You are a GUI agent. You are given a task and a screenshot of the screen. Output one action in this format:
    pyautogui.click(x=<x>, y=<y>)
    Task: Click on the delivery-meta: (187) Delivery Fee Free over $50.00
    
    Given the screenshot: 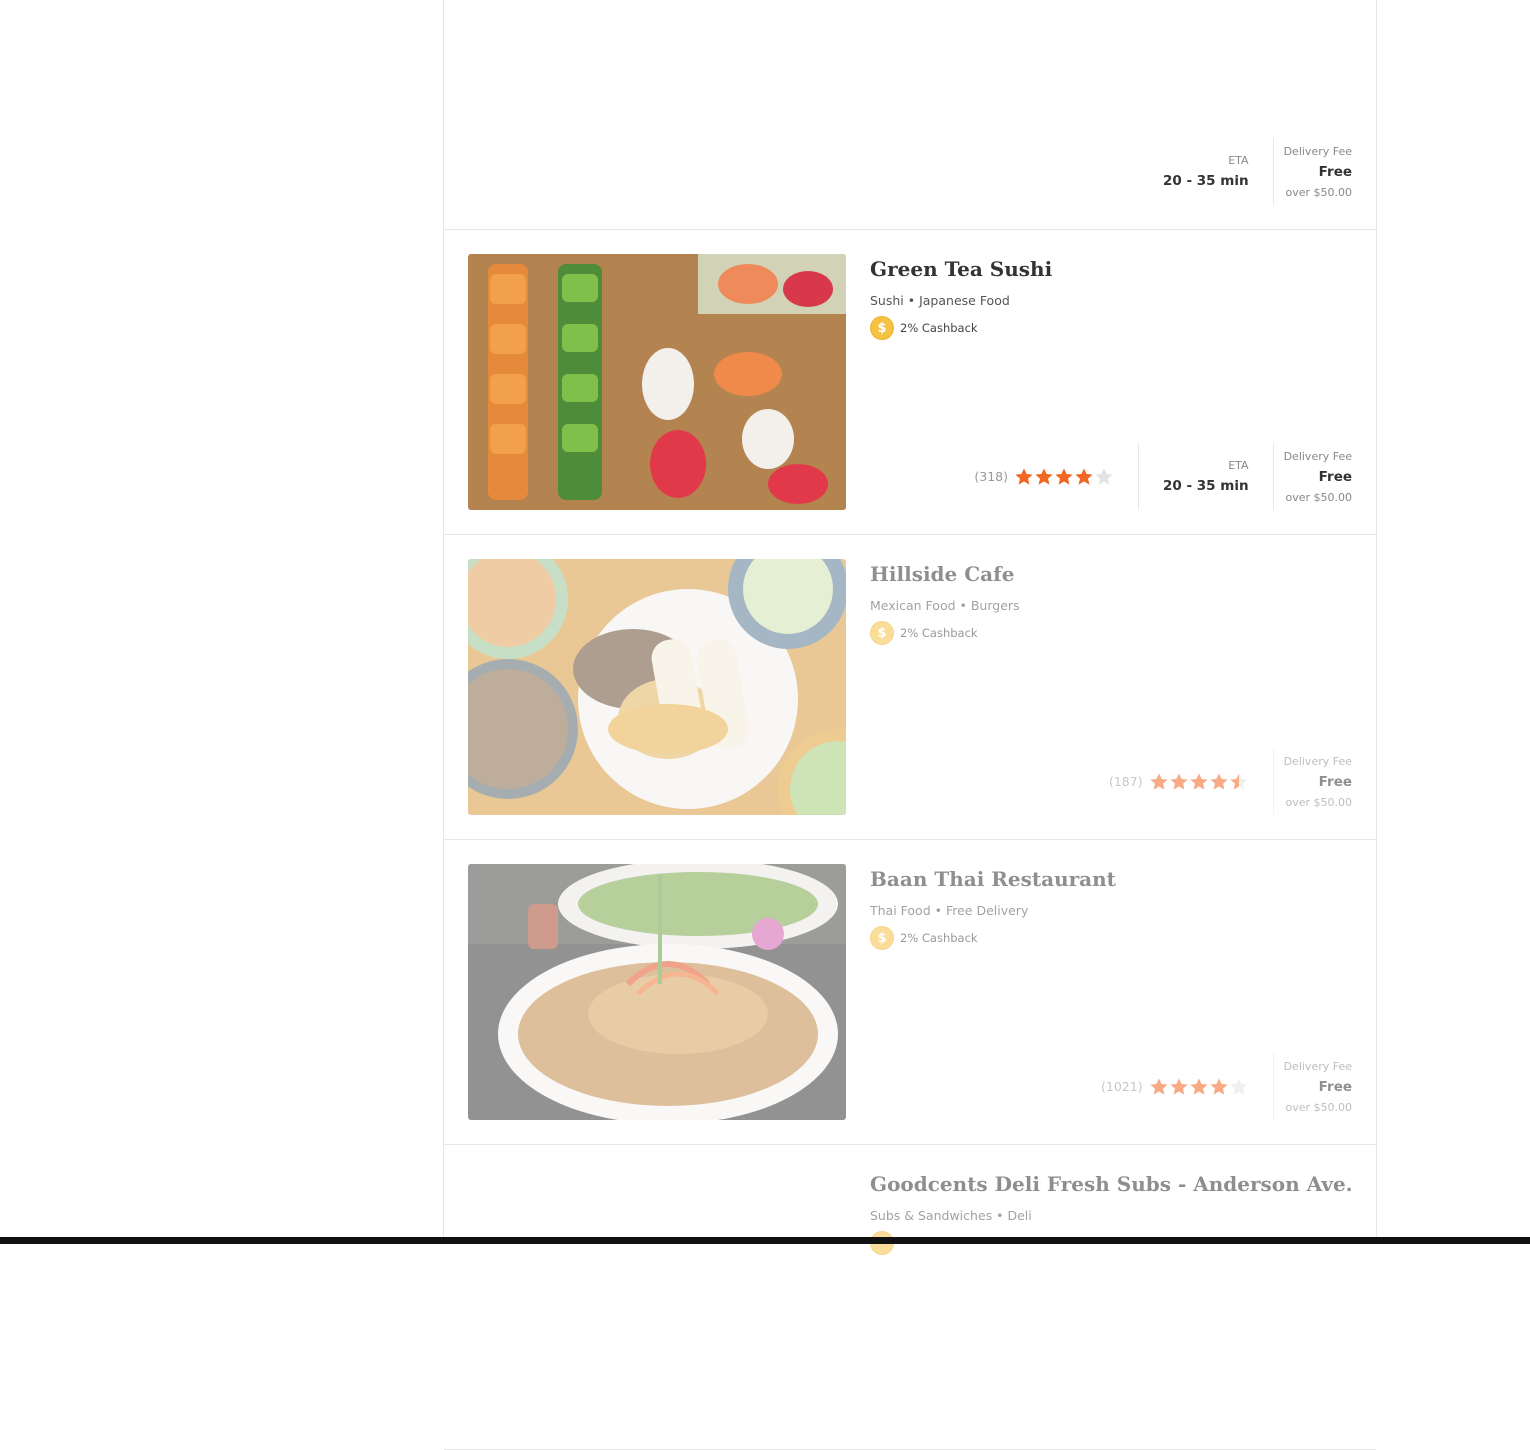 What is the action you would take?
    pyautogui.click(x=1230, y=781)
    